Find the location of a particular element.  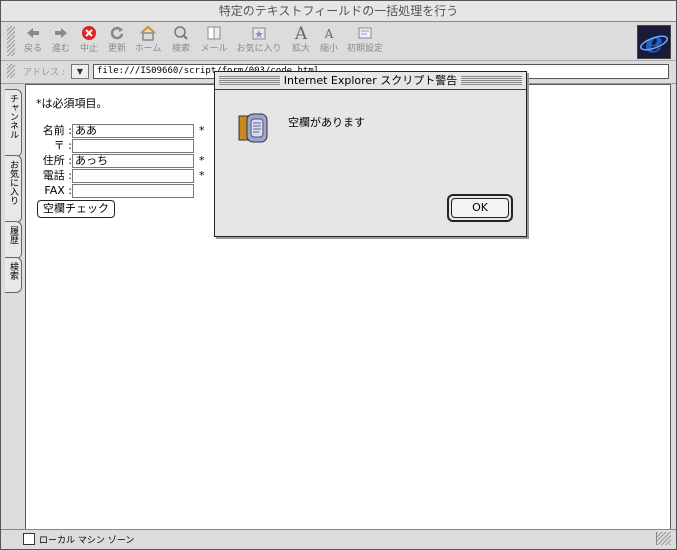

ie-logo-icon: e is located at coordinates (654, 42).